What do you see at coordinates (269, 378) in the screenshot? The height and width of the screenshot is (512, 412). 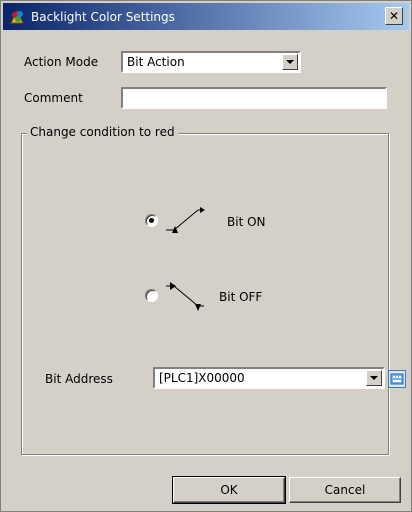 I see `bit-address-select: [PLC1]X00000` at bounding box center [269, 378].